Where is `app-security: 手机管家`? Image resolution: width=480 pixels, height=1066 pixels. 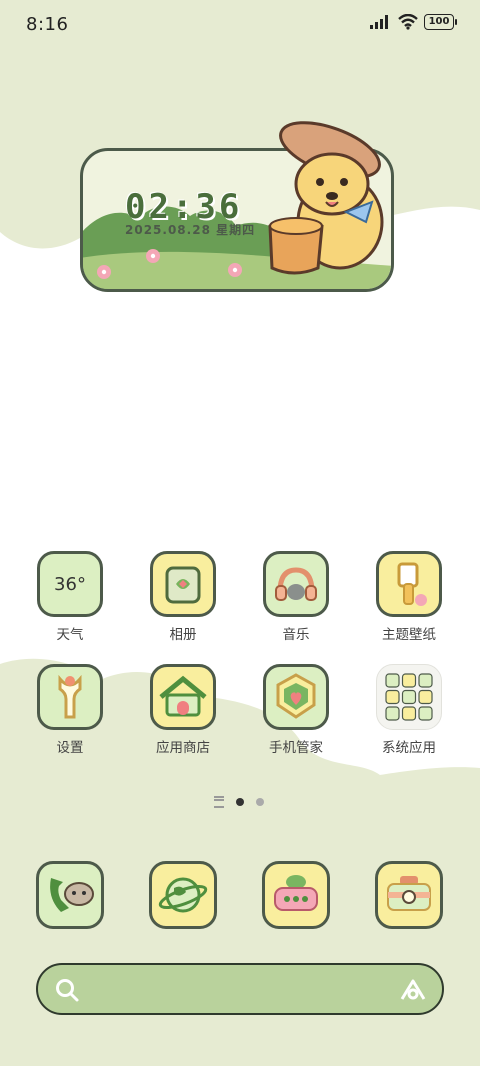 app-security: 手机管家 is located at coordinates (296, 710).